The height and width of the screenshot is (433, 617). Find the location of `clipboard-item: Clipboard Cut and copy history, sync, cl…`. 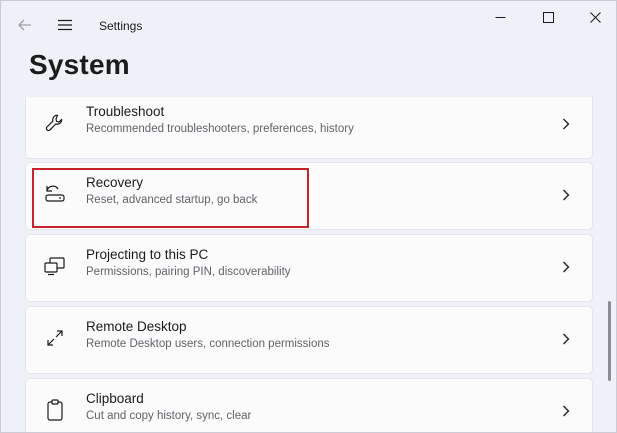

clipboard-item: Clipboard Cut and copy history, sync, cl… is located at coordinates (309, 405).